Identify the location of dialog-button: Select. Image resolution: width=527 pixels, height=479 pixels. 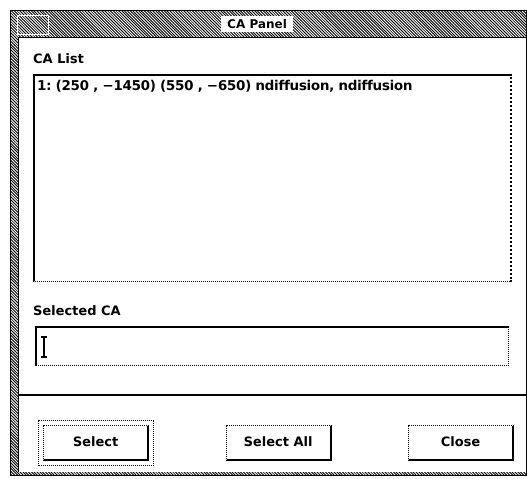
(96, 443).